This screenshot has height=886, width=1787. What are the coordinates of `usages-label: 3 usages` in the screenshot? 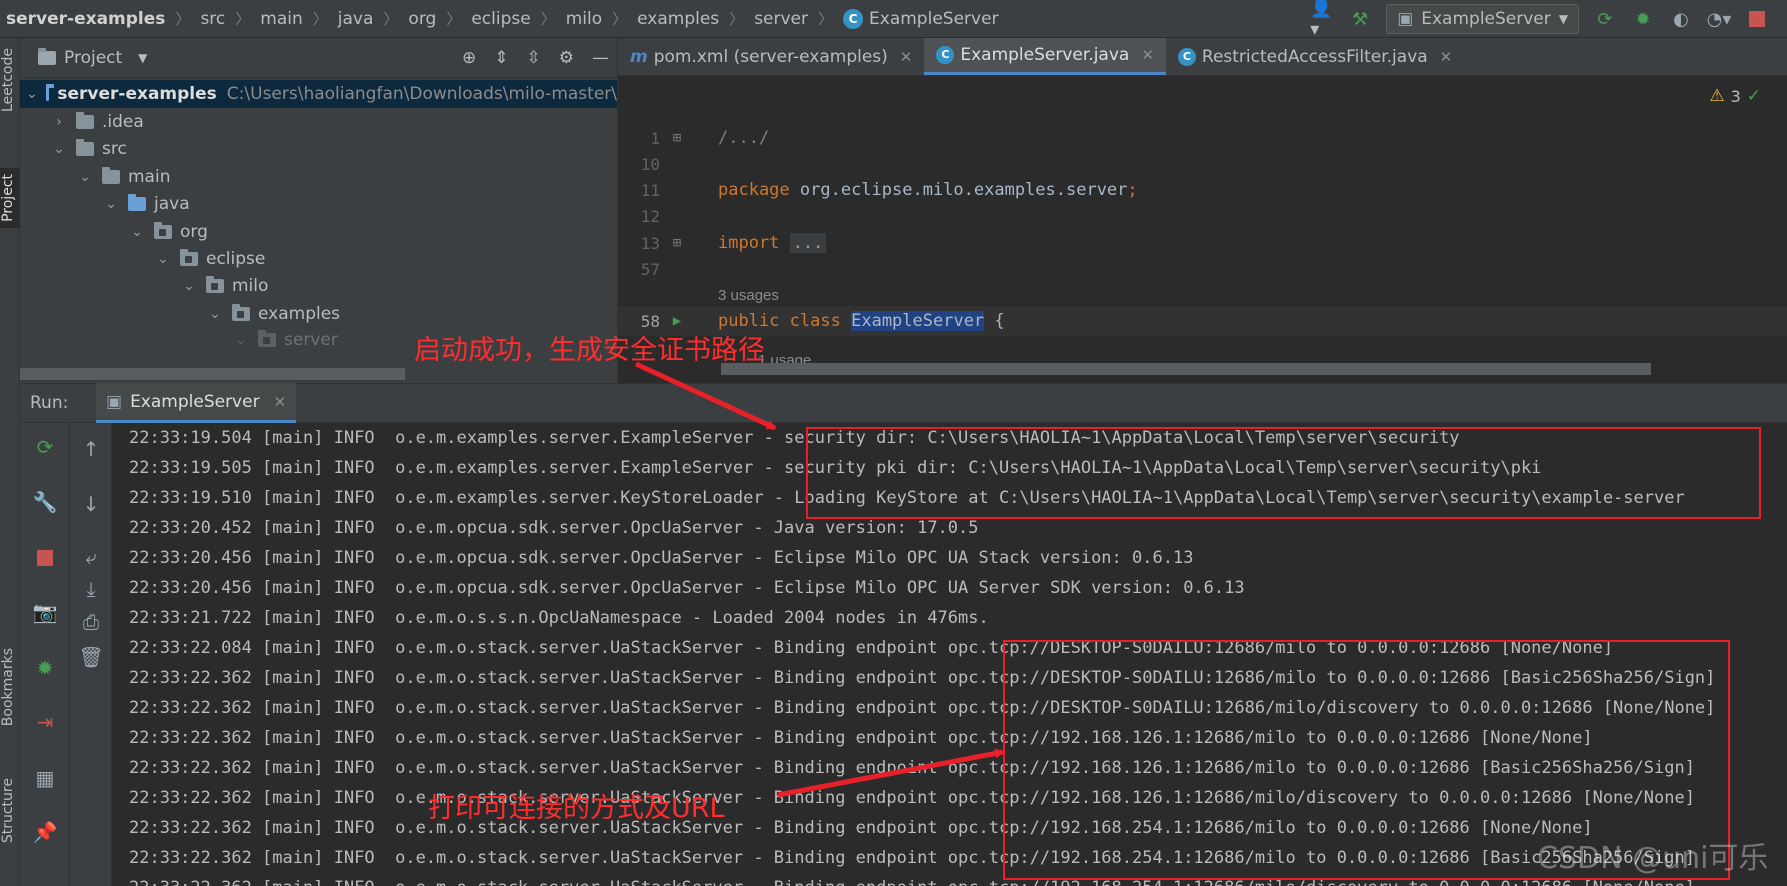 It's located at (748, 295).